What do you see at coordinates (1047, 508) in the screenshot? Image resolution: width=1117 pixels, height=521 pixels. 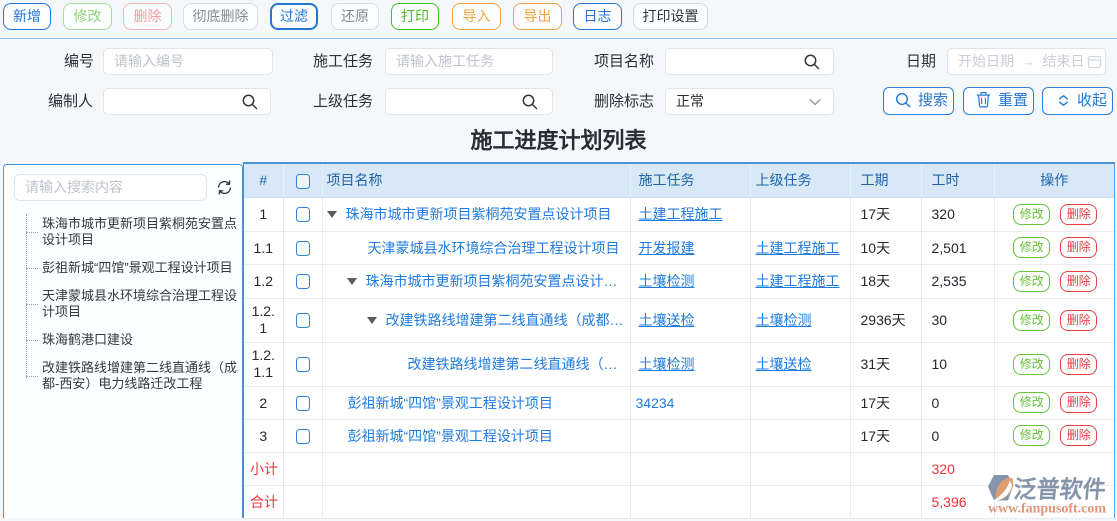 I see `svg-text: www.fanpusoft.com` at bounding box center [1047, 508].